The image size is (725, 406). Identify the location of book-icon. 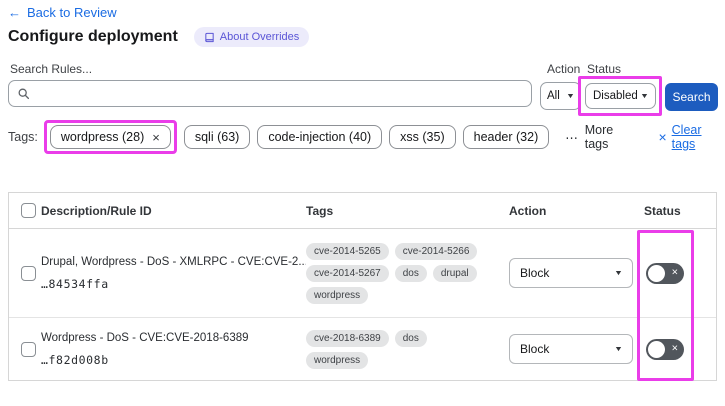
(209, 37).